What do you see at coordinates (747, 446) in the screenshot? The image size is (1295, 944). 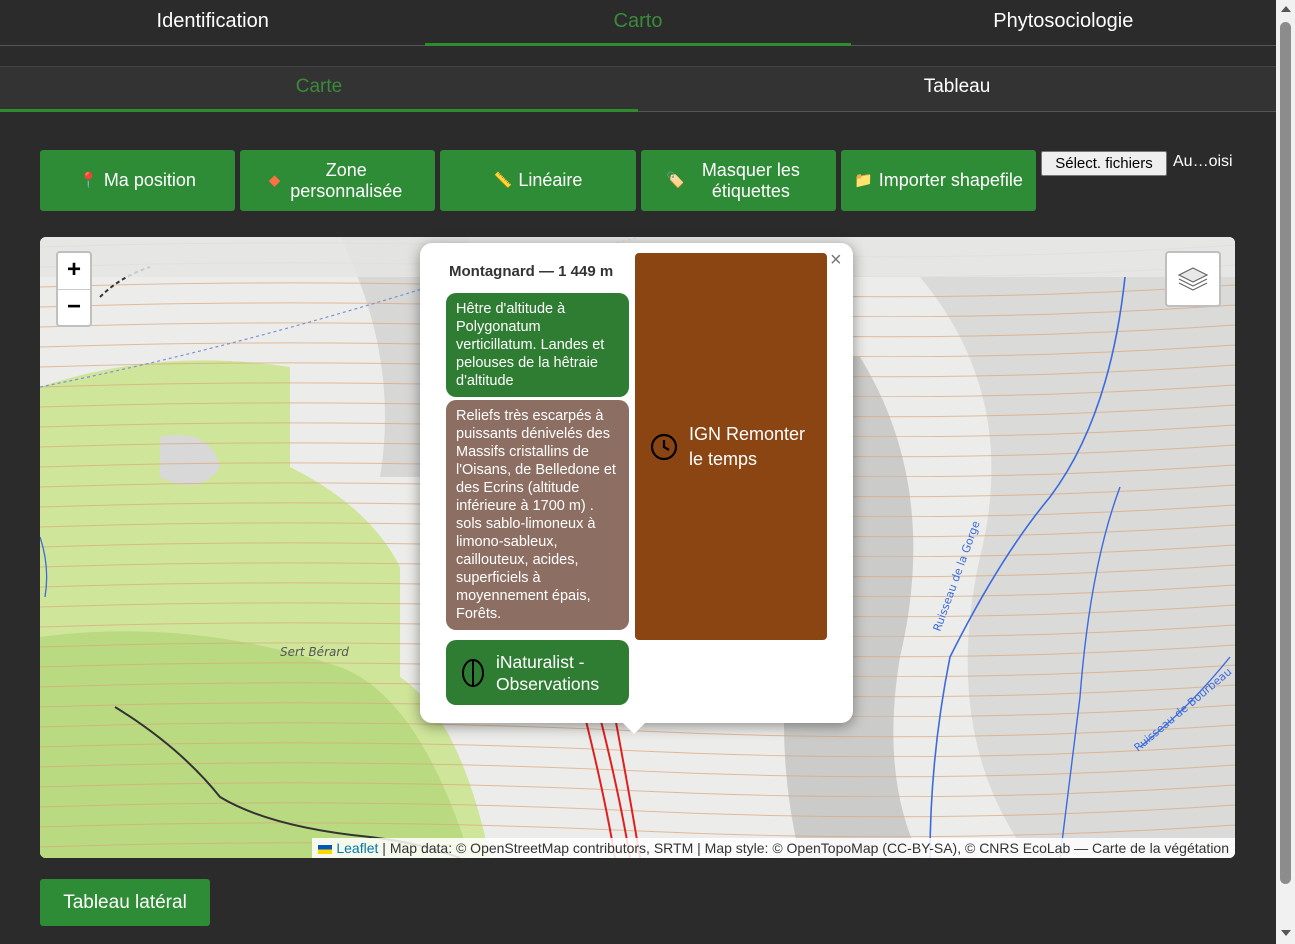 I see `ign-label: IGN Remonter le temps` at bounding box center [747, 446].